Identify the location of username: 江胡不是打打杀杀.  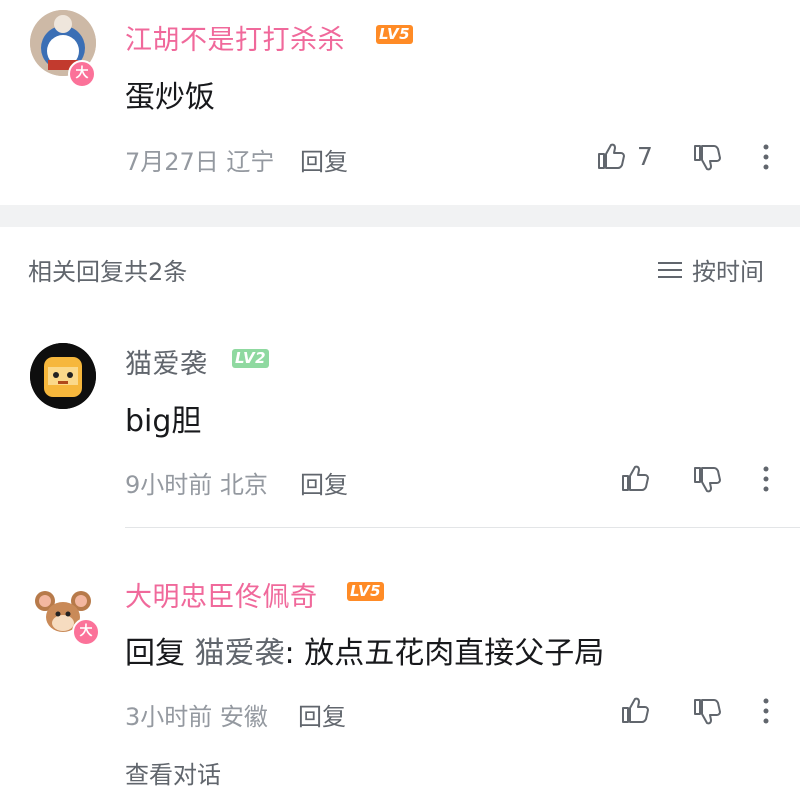
(235, 37).